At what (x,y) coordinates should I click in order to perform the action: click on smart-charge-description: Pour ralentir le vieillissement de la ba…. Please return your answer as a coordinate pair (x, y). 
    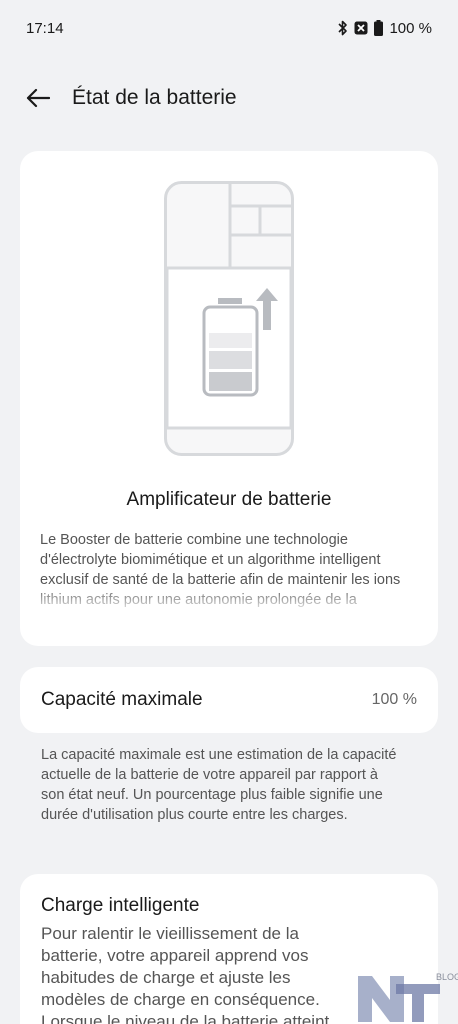
    Looking at the image, I should click on (185, 974).